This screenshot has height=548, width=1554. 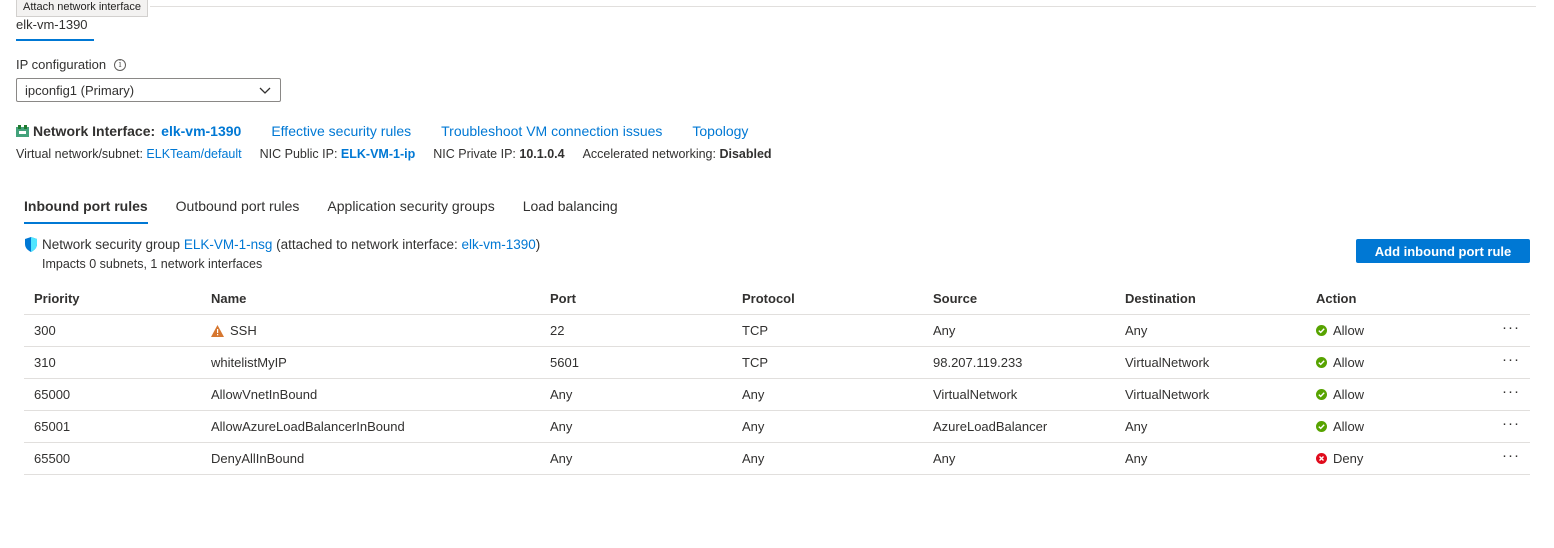 I want to click on cell-port: 5601, so click(x=564, y=362).